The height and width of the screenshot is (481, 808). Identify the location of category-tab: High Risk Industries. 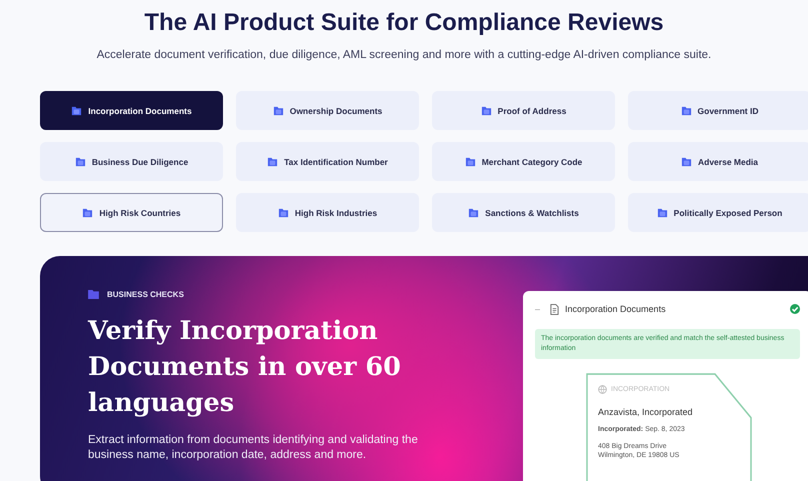
(327, 212).